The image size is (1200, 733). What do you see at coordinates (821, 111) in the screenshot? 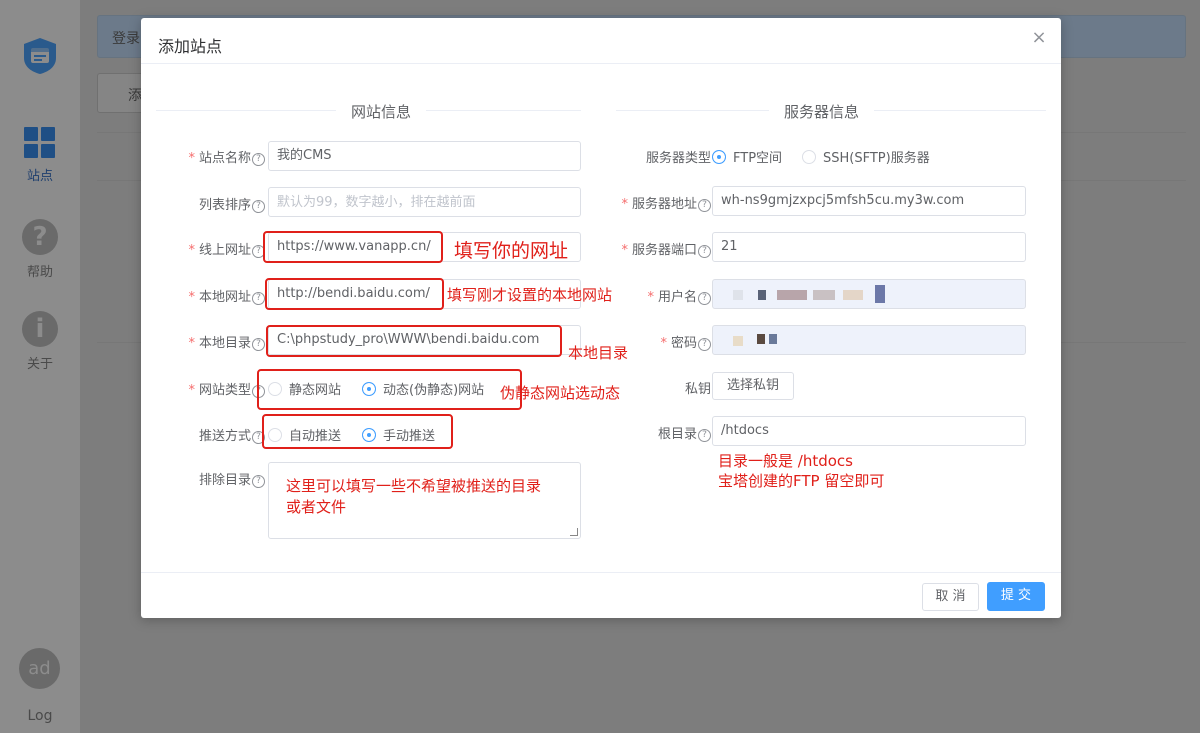
I see `section-title-server-info: 服务器信息` at bounding box center [821, 111].